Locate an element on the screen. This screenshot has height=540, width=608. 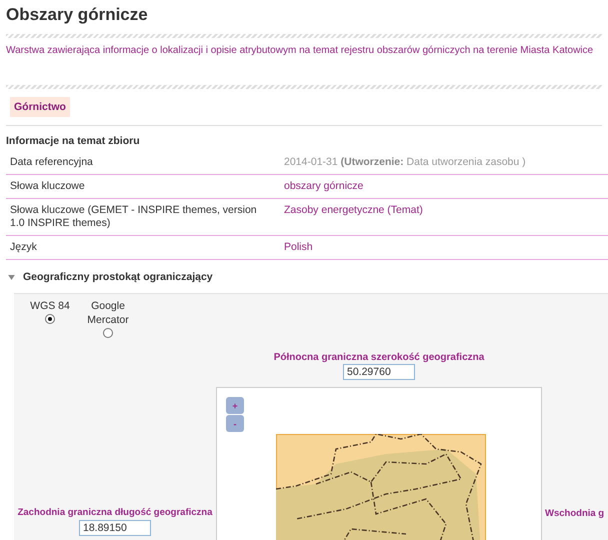
section-heading: Informacje na temat zbioru is located at coordinates (73, 141).